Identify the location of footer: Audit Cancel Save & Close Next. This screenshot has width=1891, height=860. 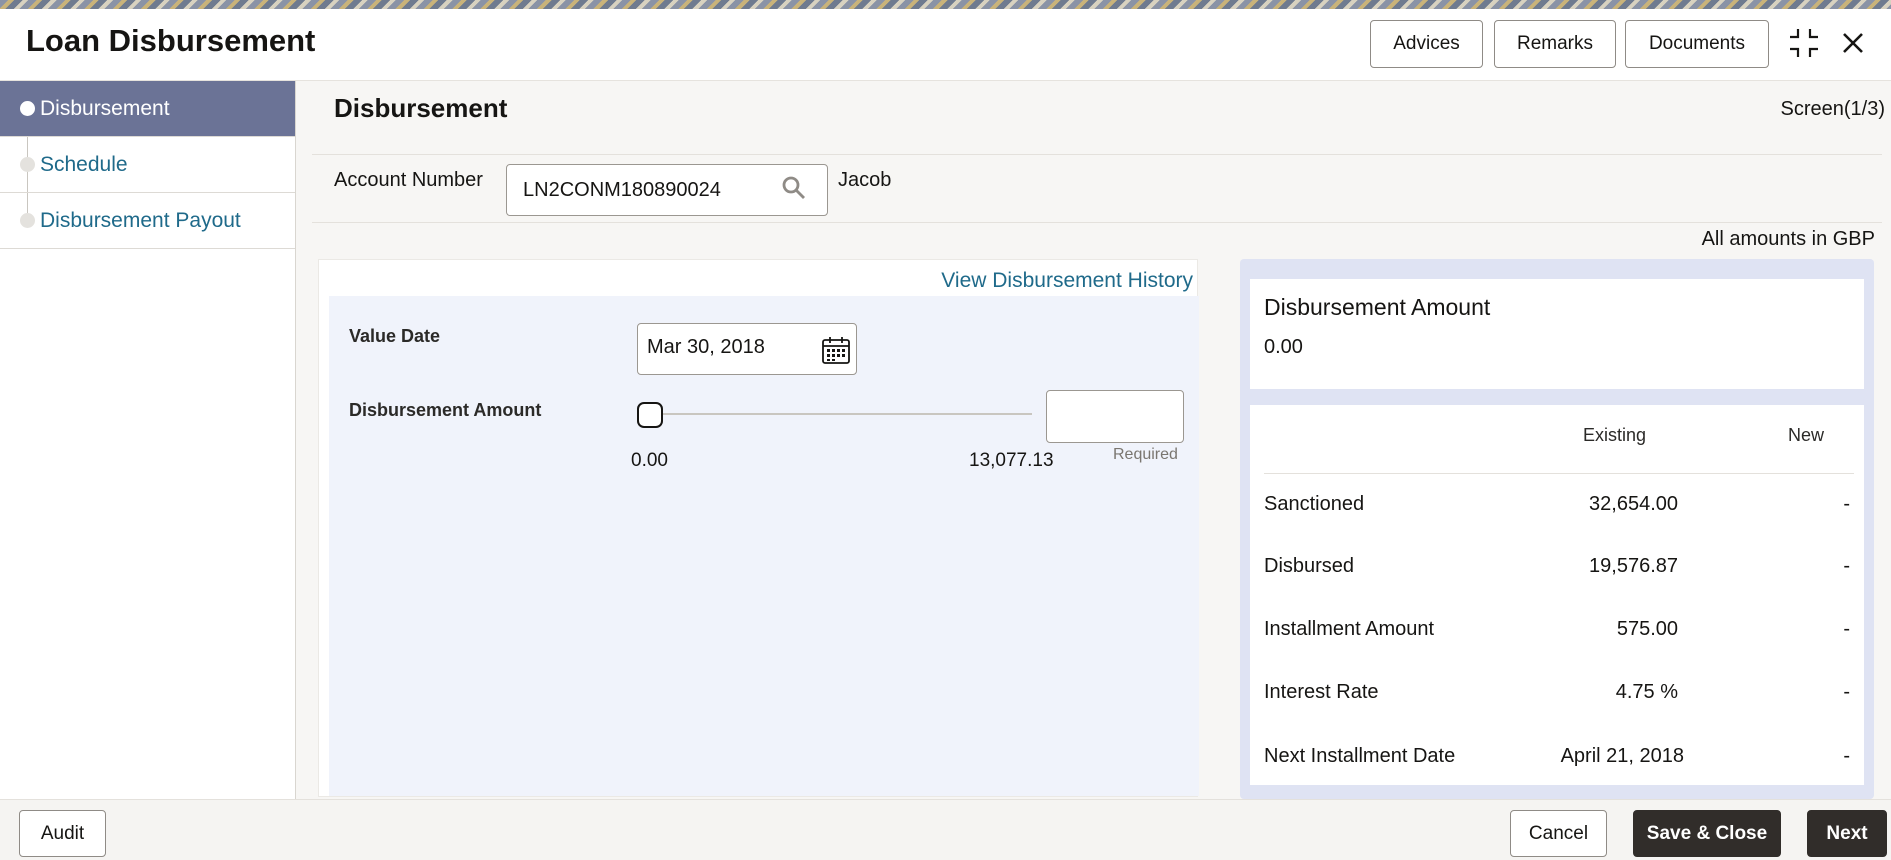
(945, 829).